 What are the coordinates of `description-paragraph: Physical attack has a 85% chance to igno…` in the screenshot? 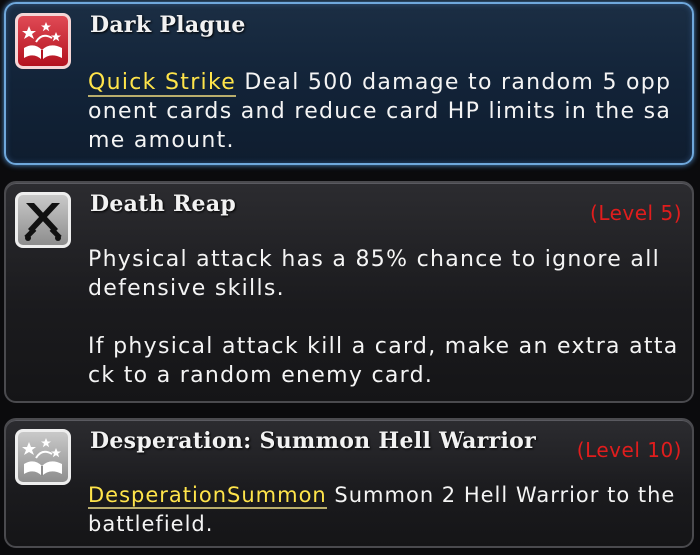 It's located at (374, 274).